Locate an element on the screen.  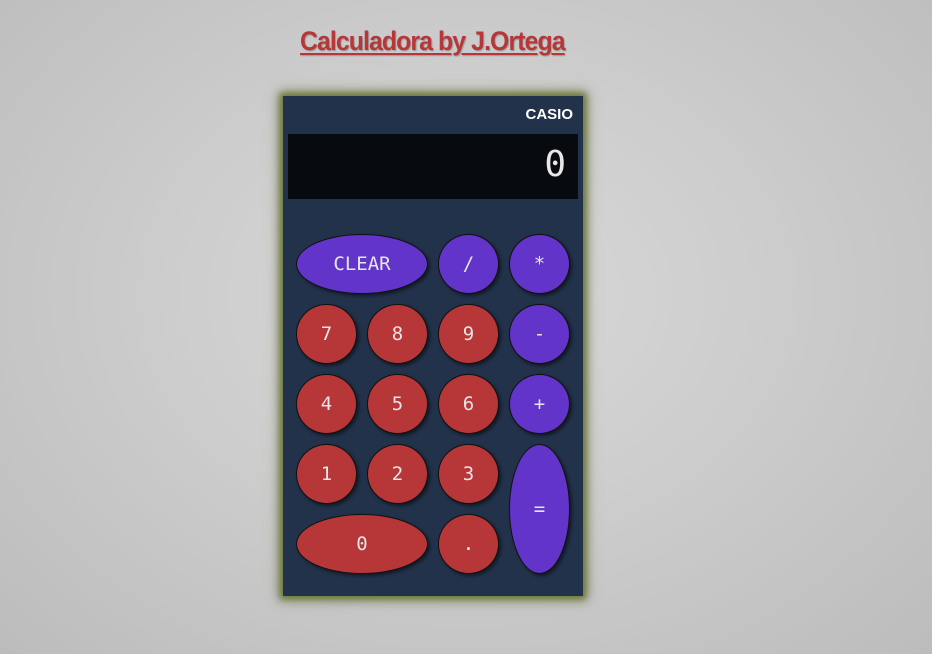
digit-7-button: 7 is located at coordinates (326, 334).